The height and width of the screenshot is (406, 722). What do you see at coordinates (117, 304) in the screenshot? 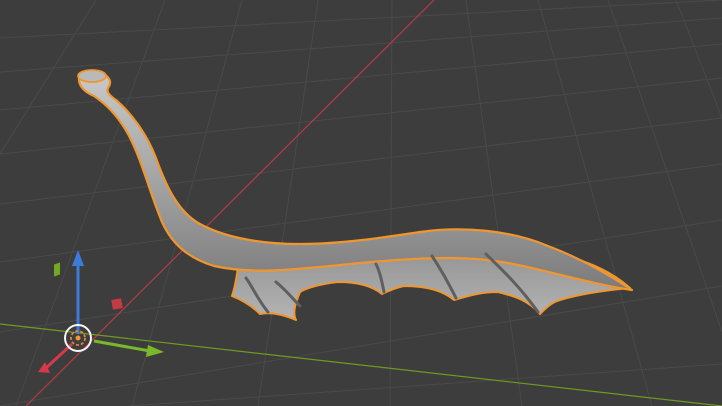
I see `xz-plane-handle` at bounding box center [117, 304].